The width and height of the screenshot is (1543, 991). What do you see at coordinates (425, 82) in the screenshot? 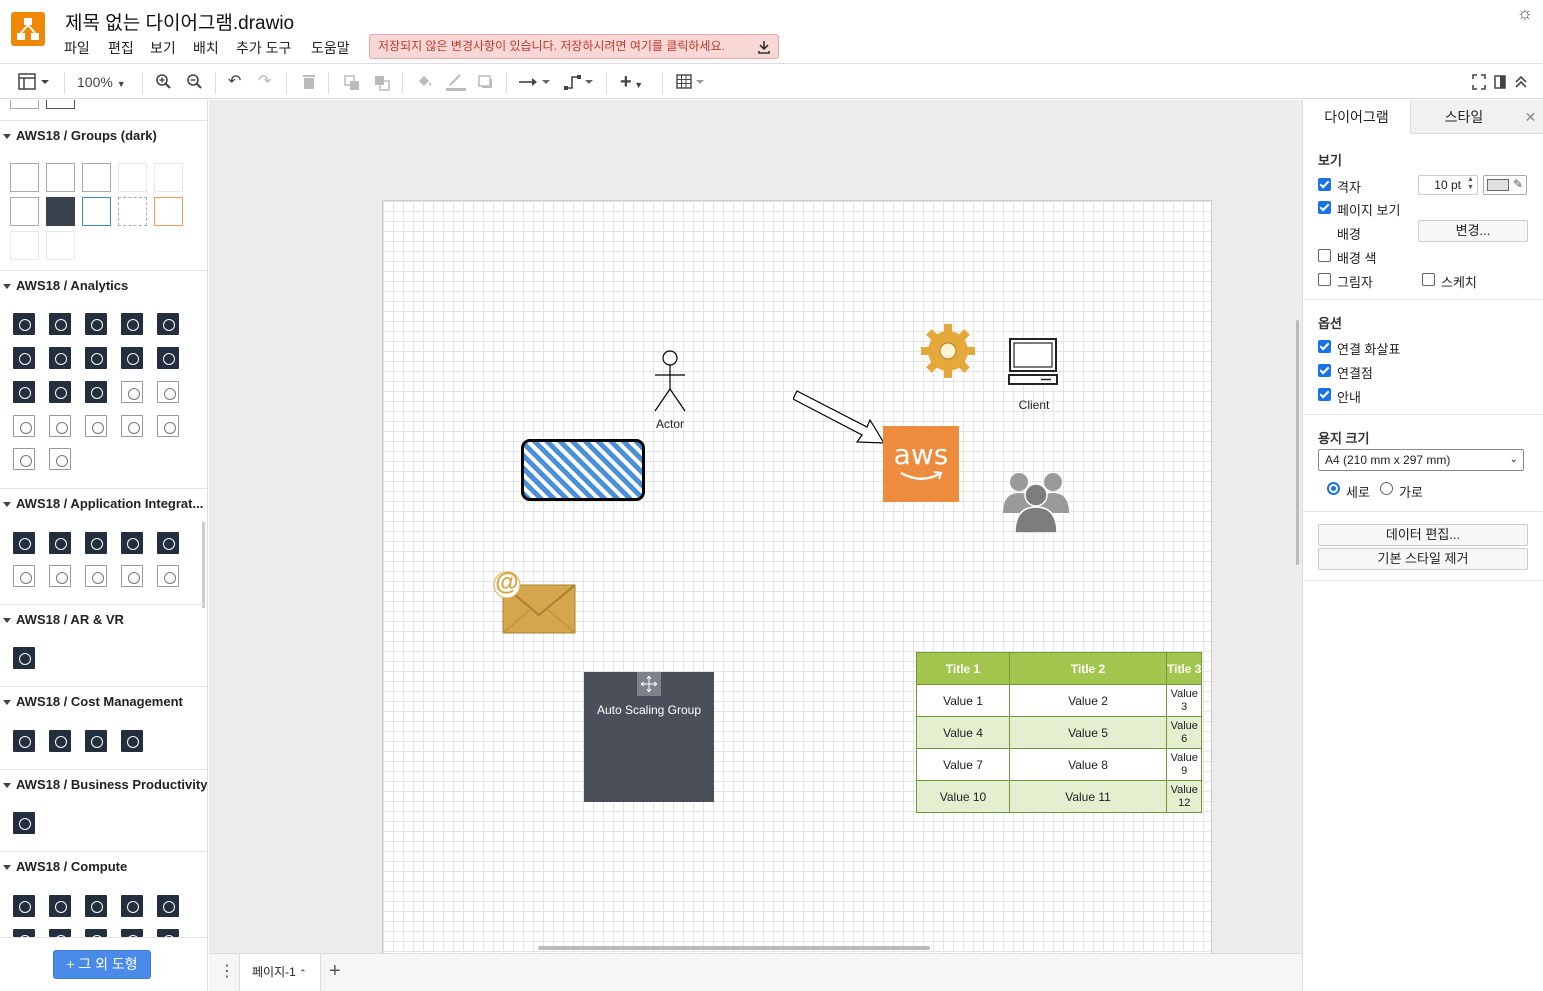
I see `fill-color-icon` at bounding box center [425, 82].